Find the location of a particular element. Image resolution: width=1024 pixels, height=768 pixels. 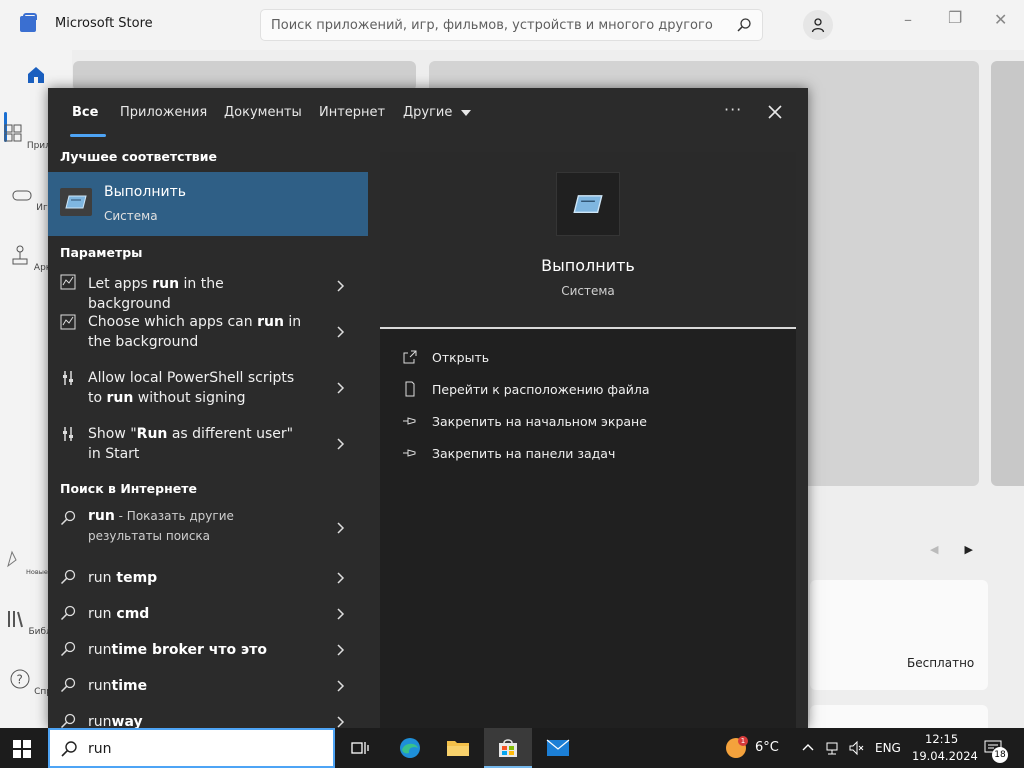

settings-result-text: Show "Run as different user" in Start is located at coordinates (191, 444).